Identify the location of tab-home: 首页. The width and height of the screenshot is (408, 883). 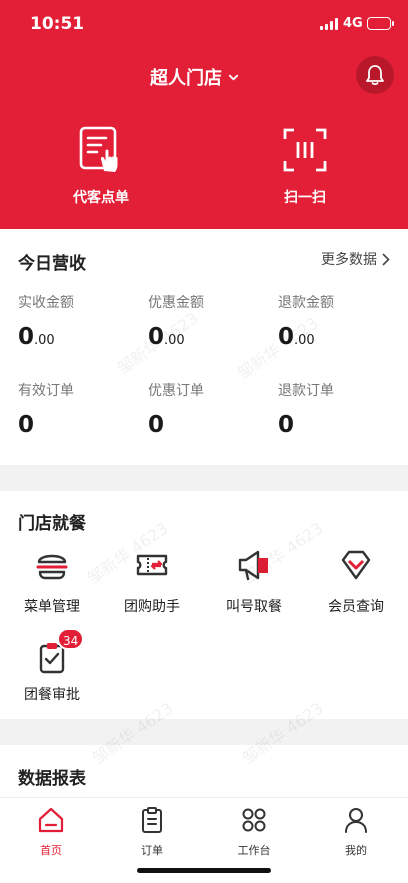
(51, 832).